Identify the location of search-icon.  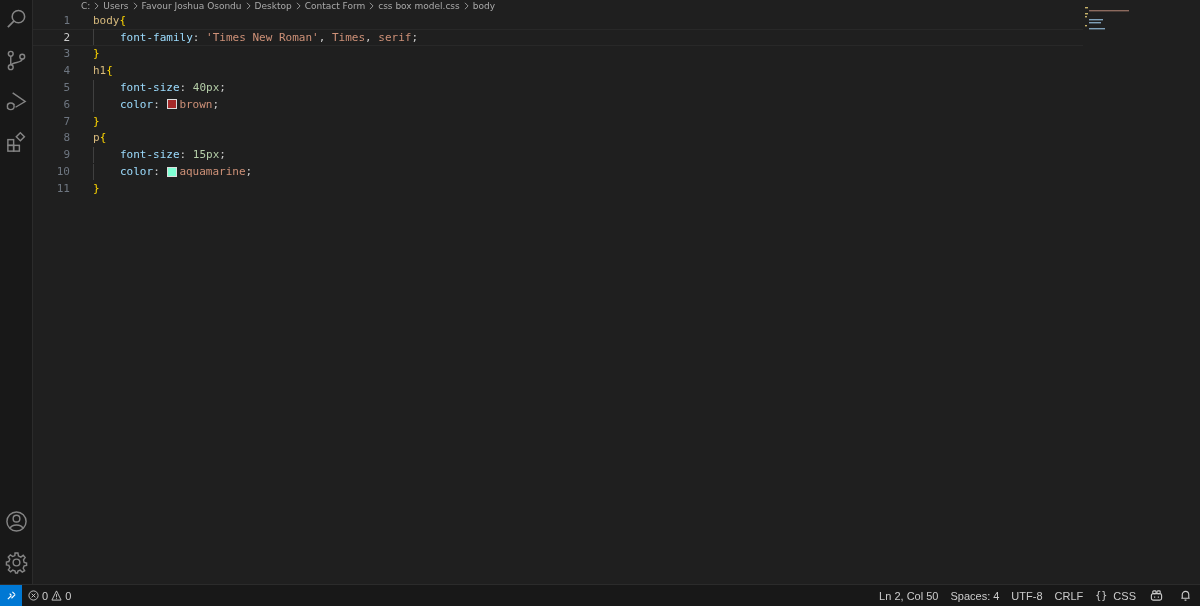
(16, 19).